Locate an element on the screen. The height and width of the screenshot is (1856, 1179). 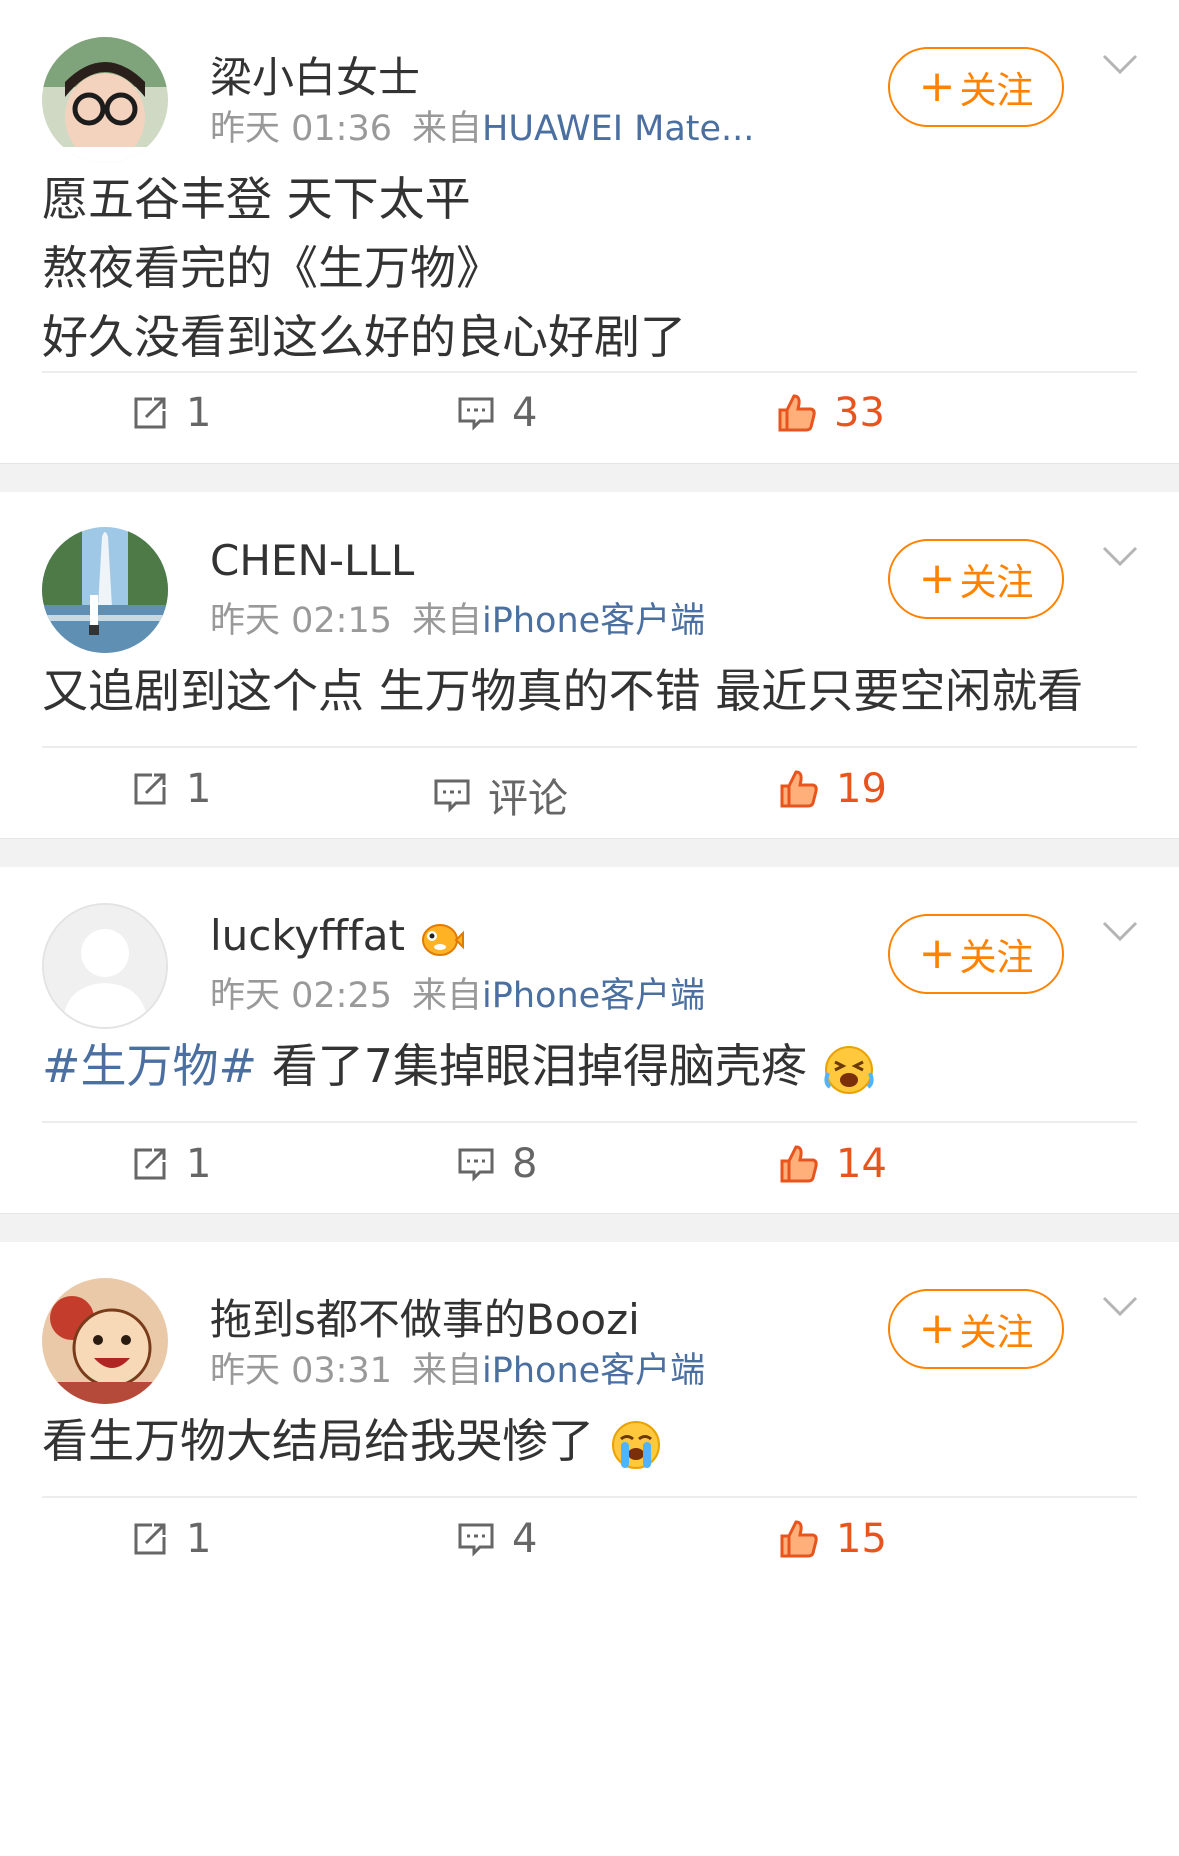
post-content: 看生万物大结局给我哭惨了 is located at coordinates (592, 1441).